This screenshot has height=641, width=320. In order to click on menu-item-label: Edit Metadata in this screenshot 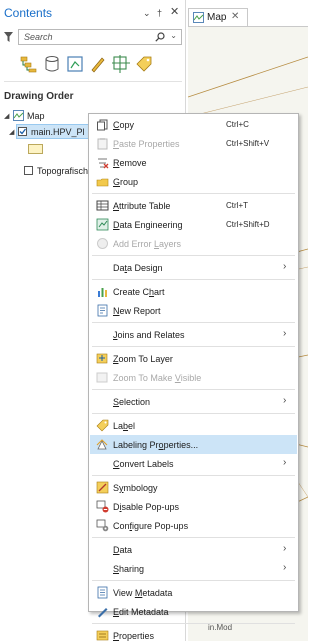, I will do `click(141, 612)`.